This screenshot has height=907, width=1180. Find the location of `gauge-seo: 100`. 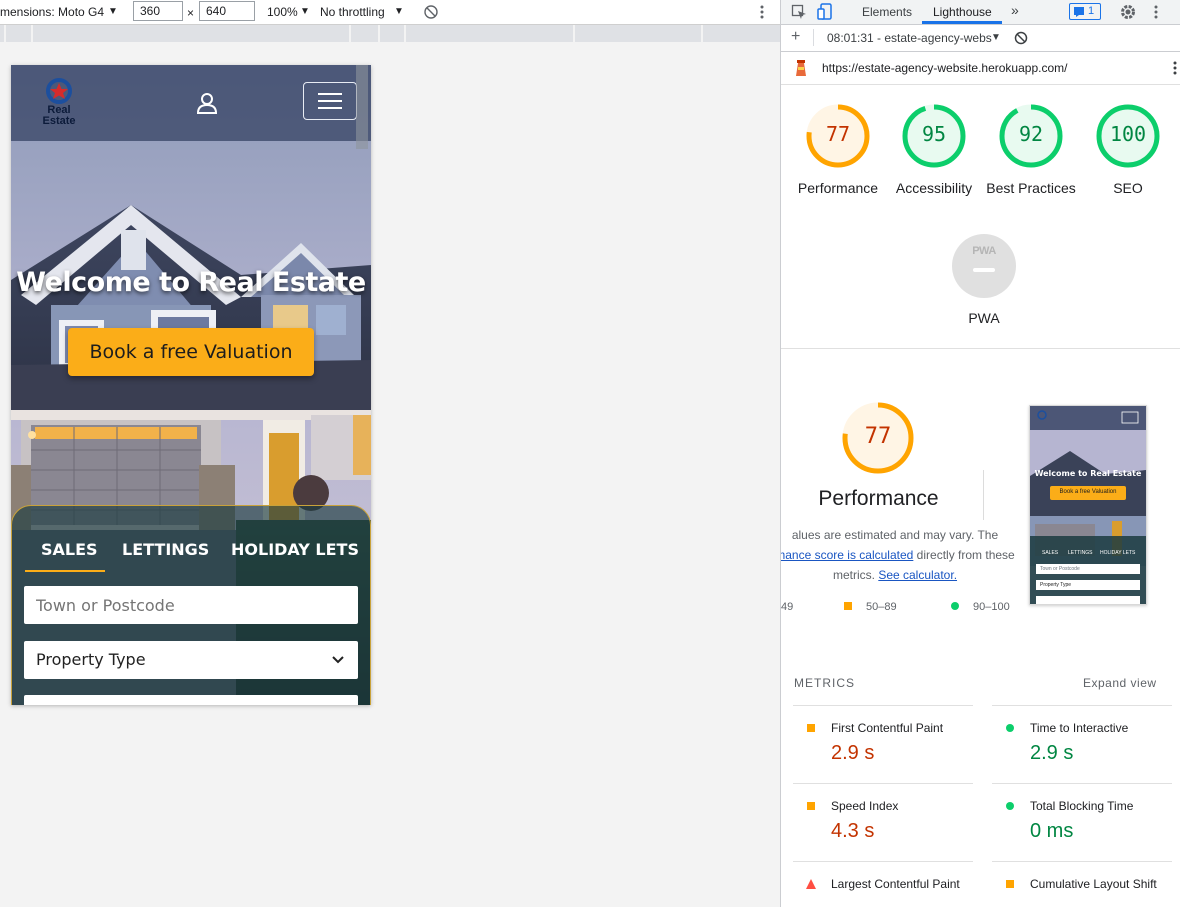

gauge-seo: 100 is located at coordinates (1128, 136).